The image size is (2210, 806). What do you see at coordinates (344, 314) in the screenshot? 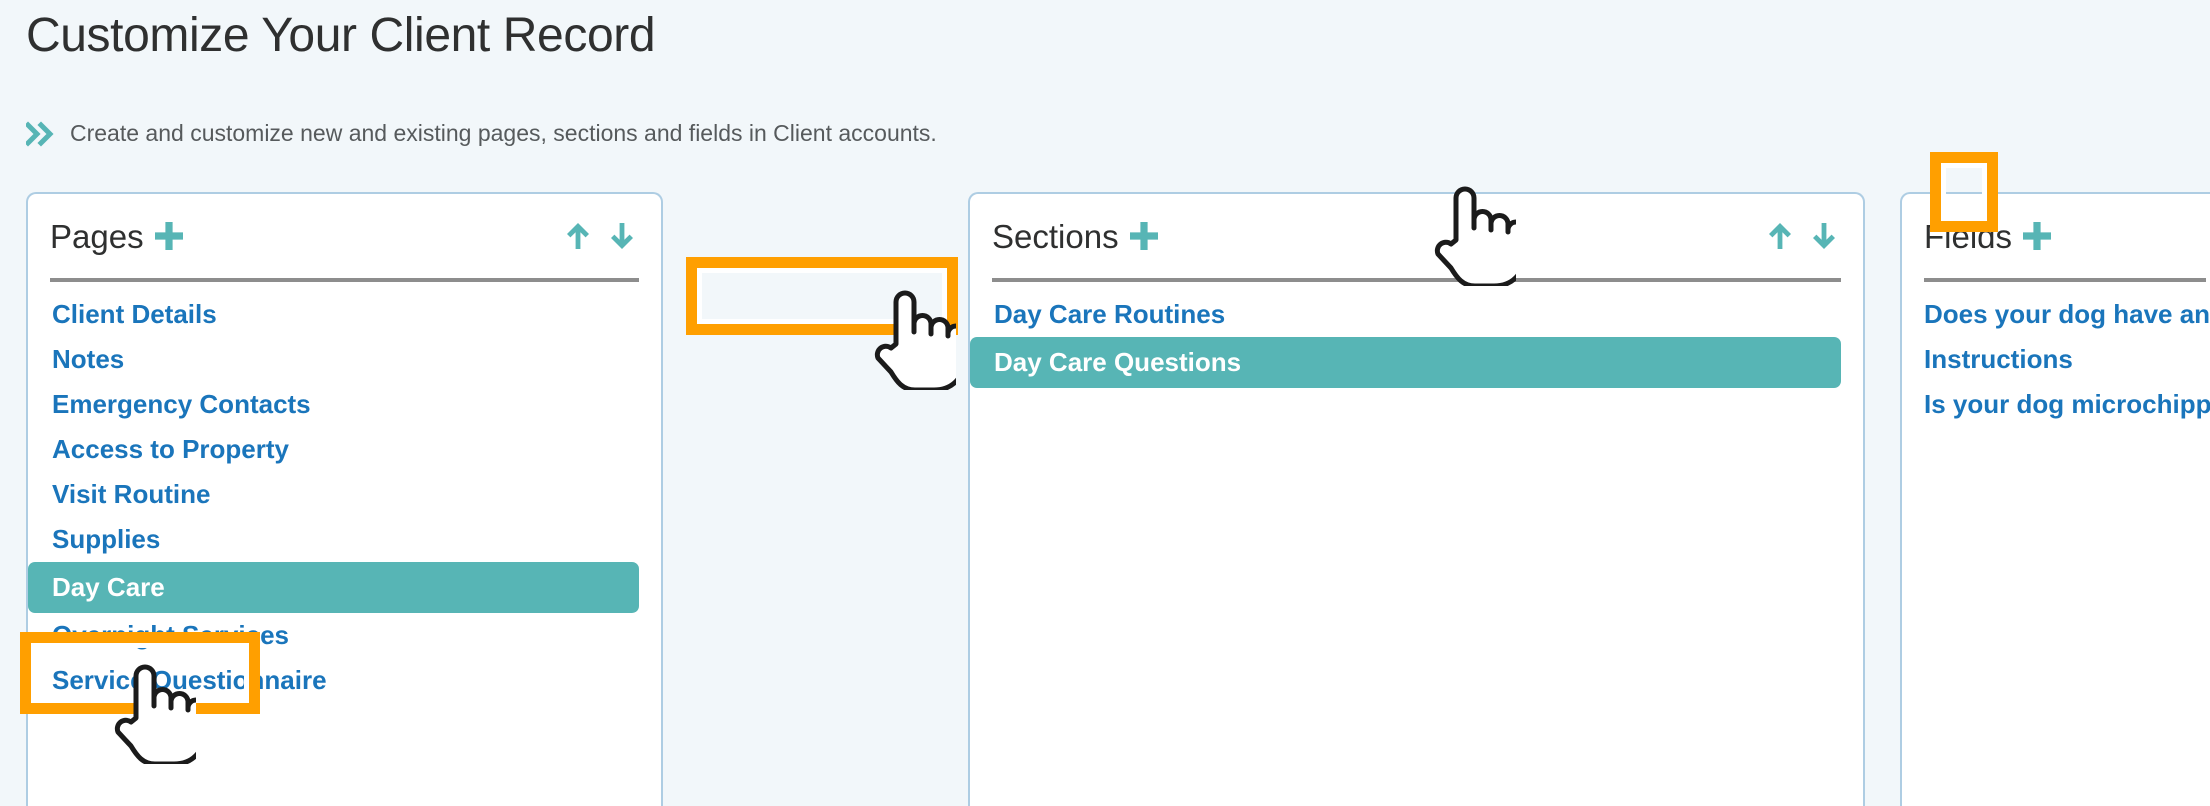
I see `list-item: Client Details` at bounding box center [344, 314].